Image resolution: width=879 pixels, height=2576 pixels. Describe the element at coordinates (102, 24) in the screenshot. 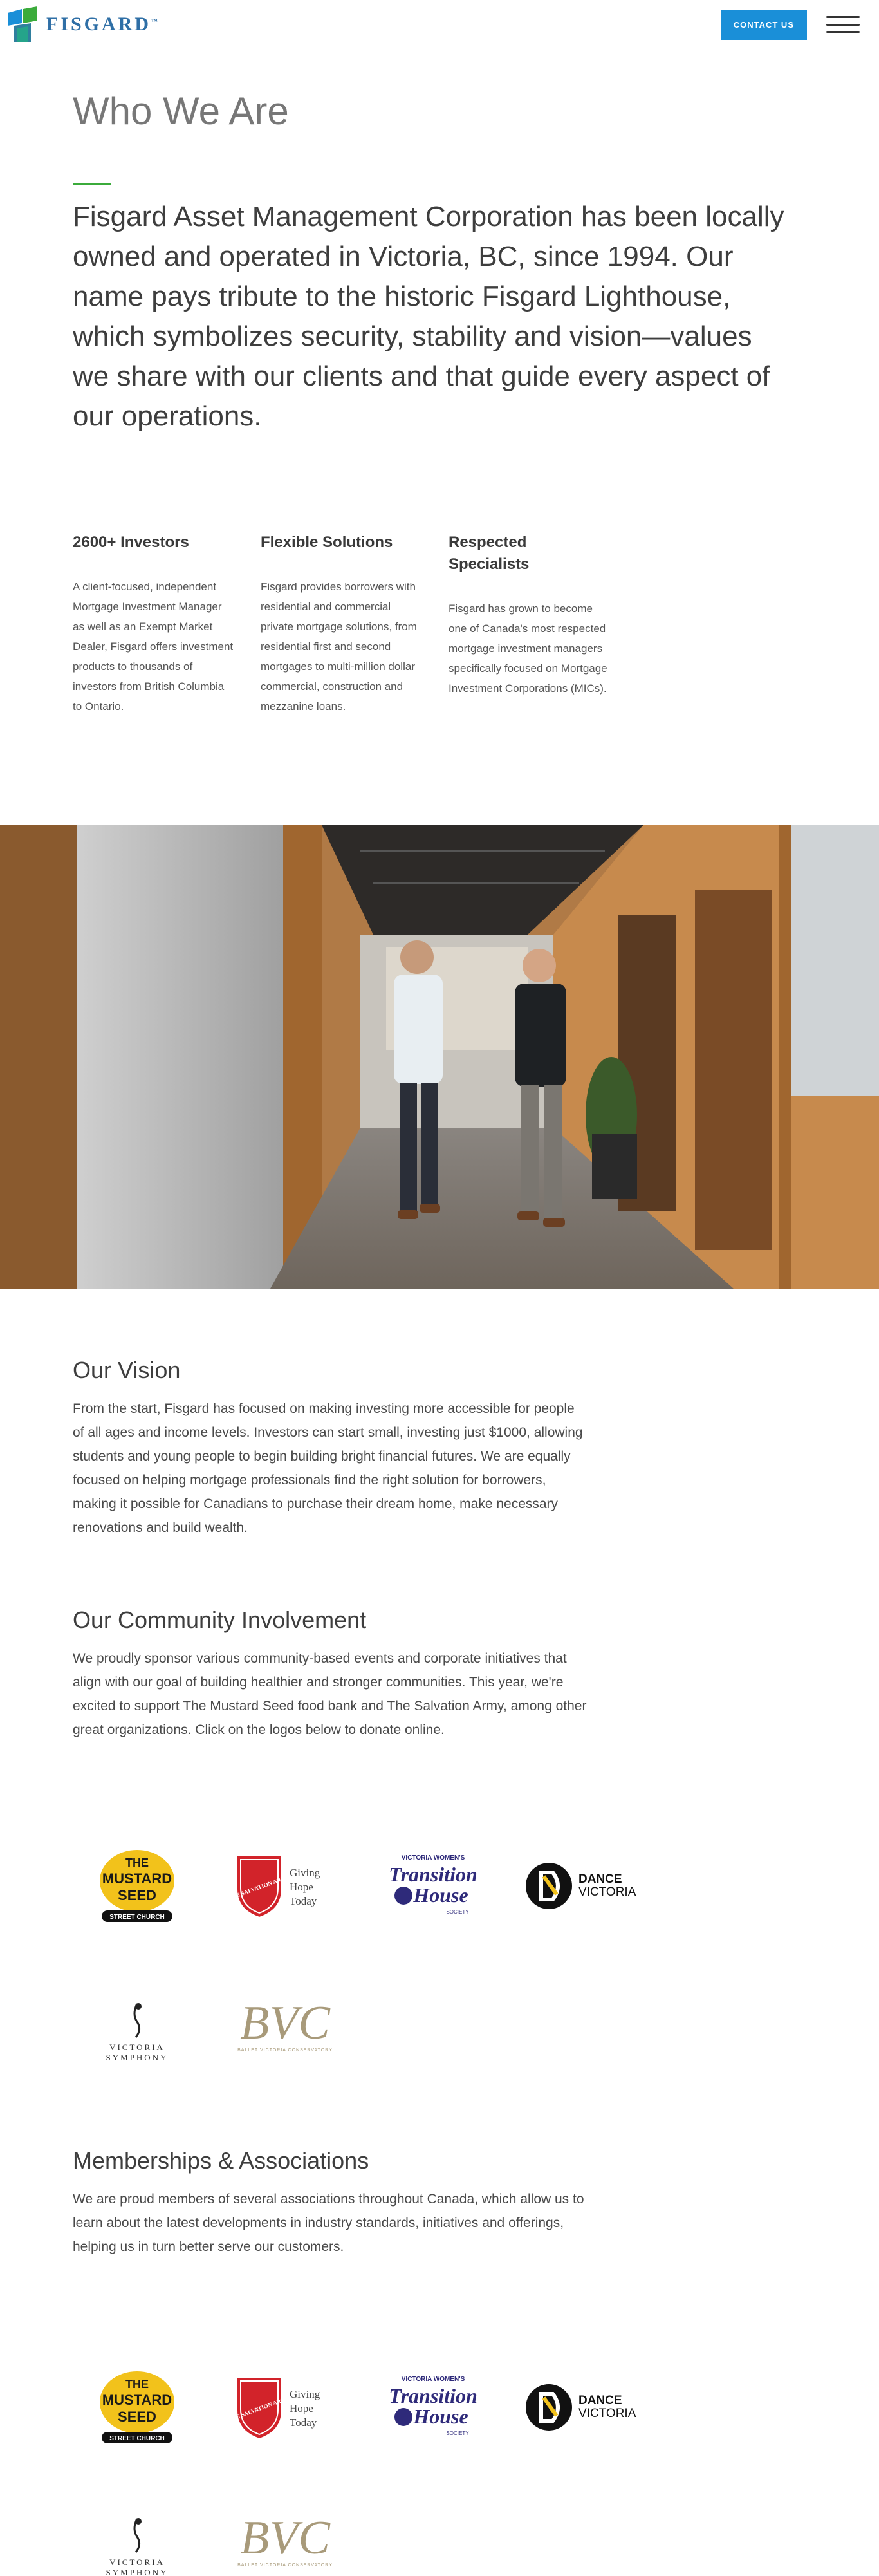

I see `brand-name: FISGARD™` at that location.